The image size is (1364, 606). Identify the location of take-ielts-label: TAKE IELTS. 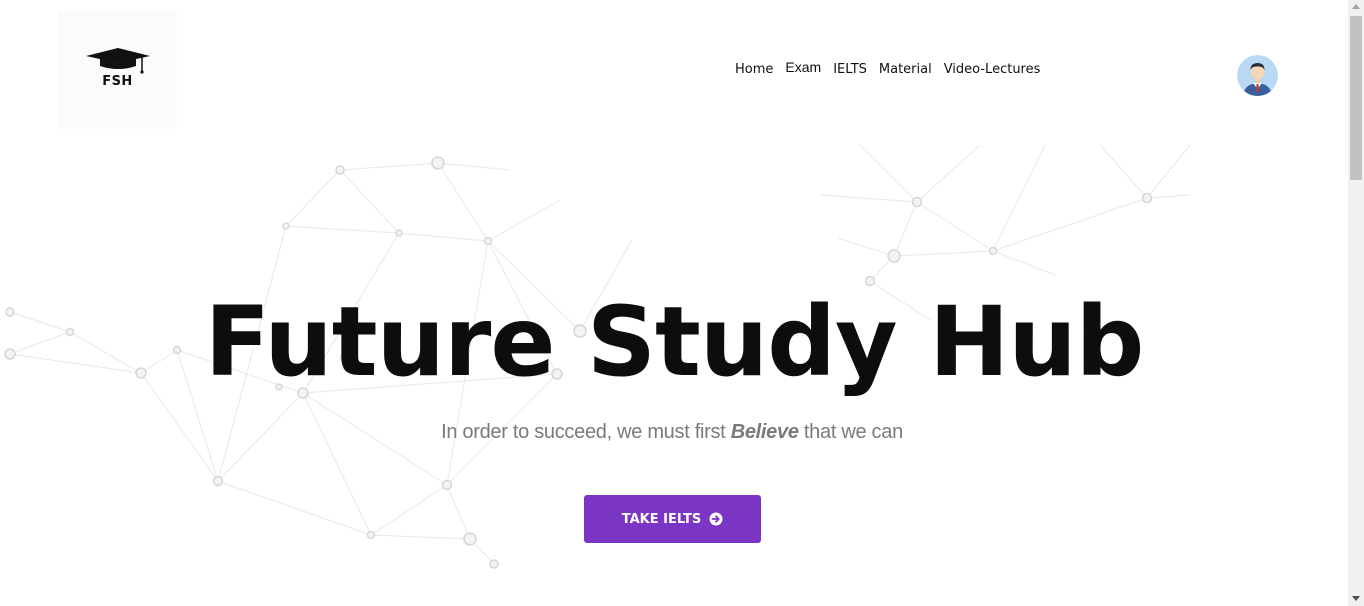
(661, 519).